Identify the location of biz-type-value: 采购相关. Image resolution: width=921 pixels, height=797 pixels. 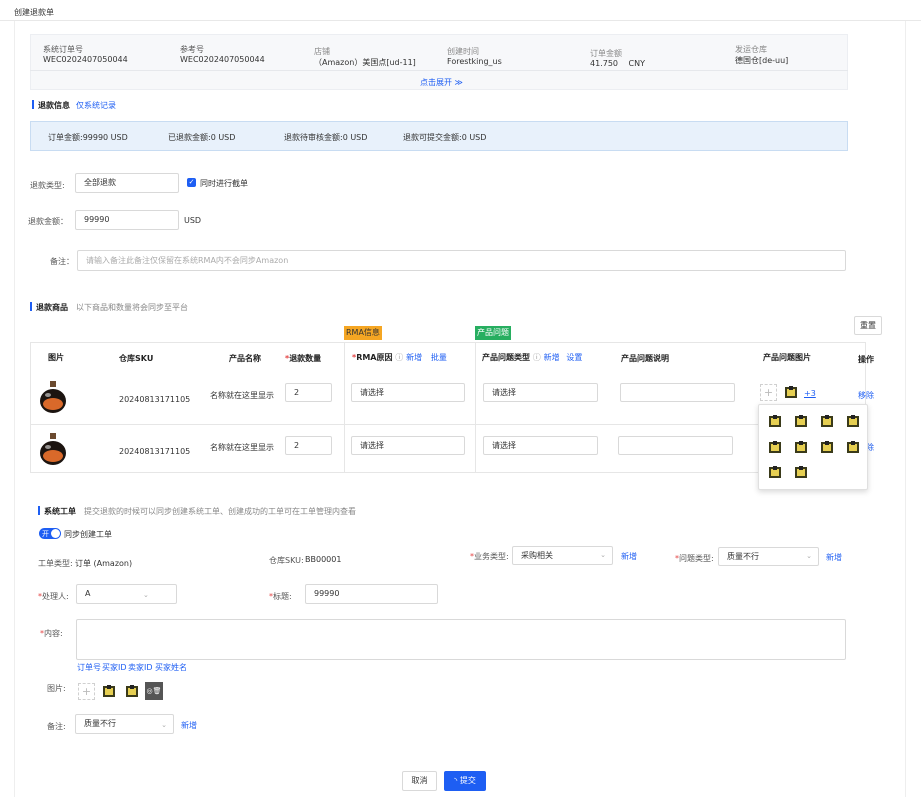
(537, 555).